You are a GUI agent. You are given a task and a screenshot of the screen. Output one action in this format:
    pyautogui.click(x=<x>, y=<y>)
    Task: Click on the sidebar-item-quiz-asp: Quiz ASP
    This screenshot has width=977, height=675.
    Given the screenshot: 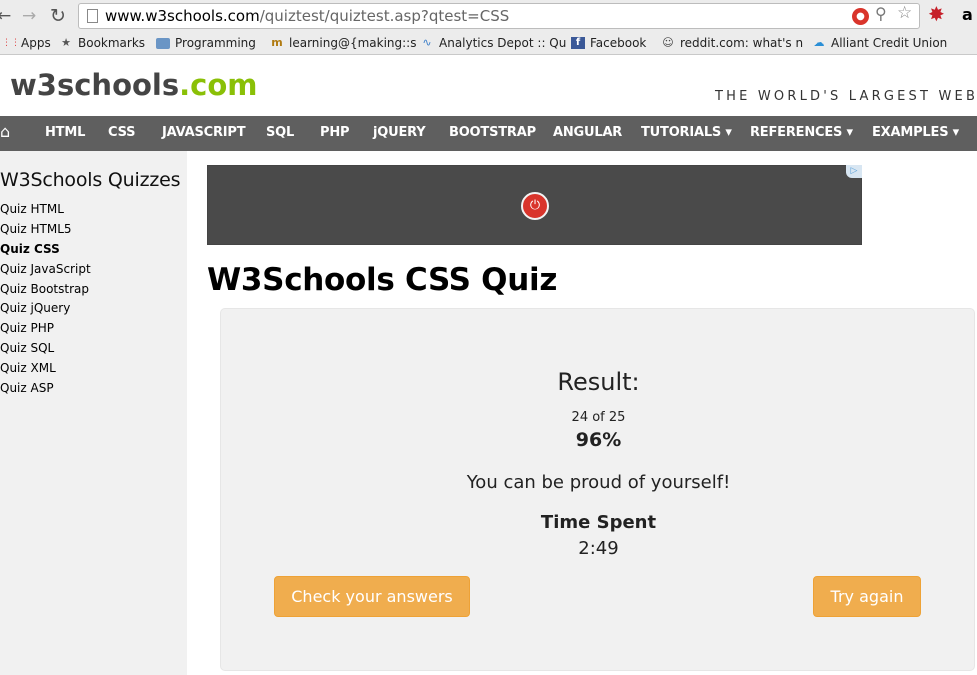 What is the action you would take?
    pyautogui.click(x=45, y=390)
    